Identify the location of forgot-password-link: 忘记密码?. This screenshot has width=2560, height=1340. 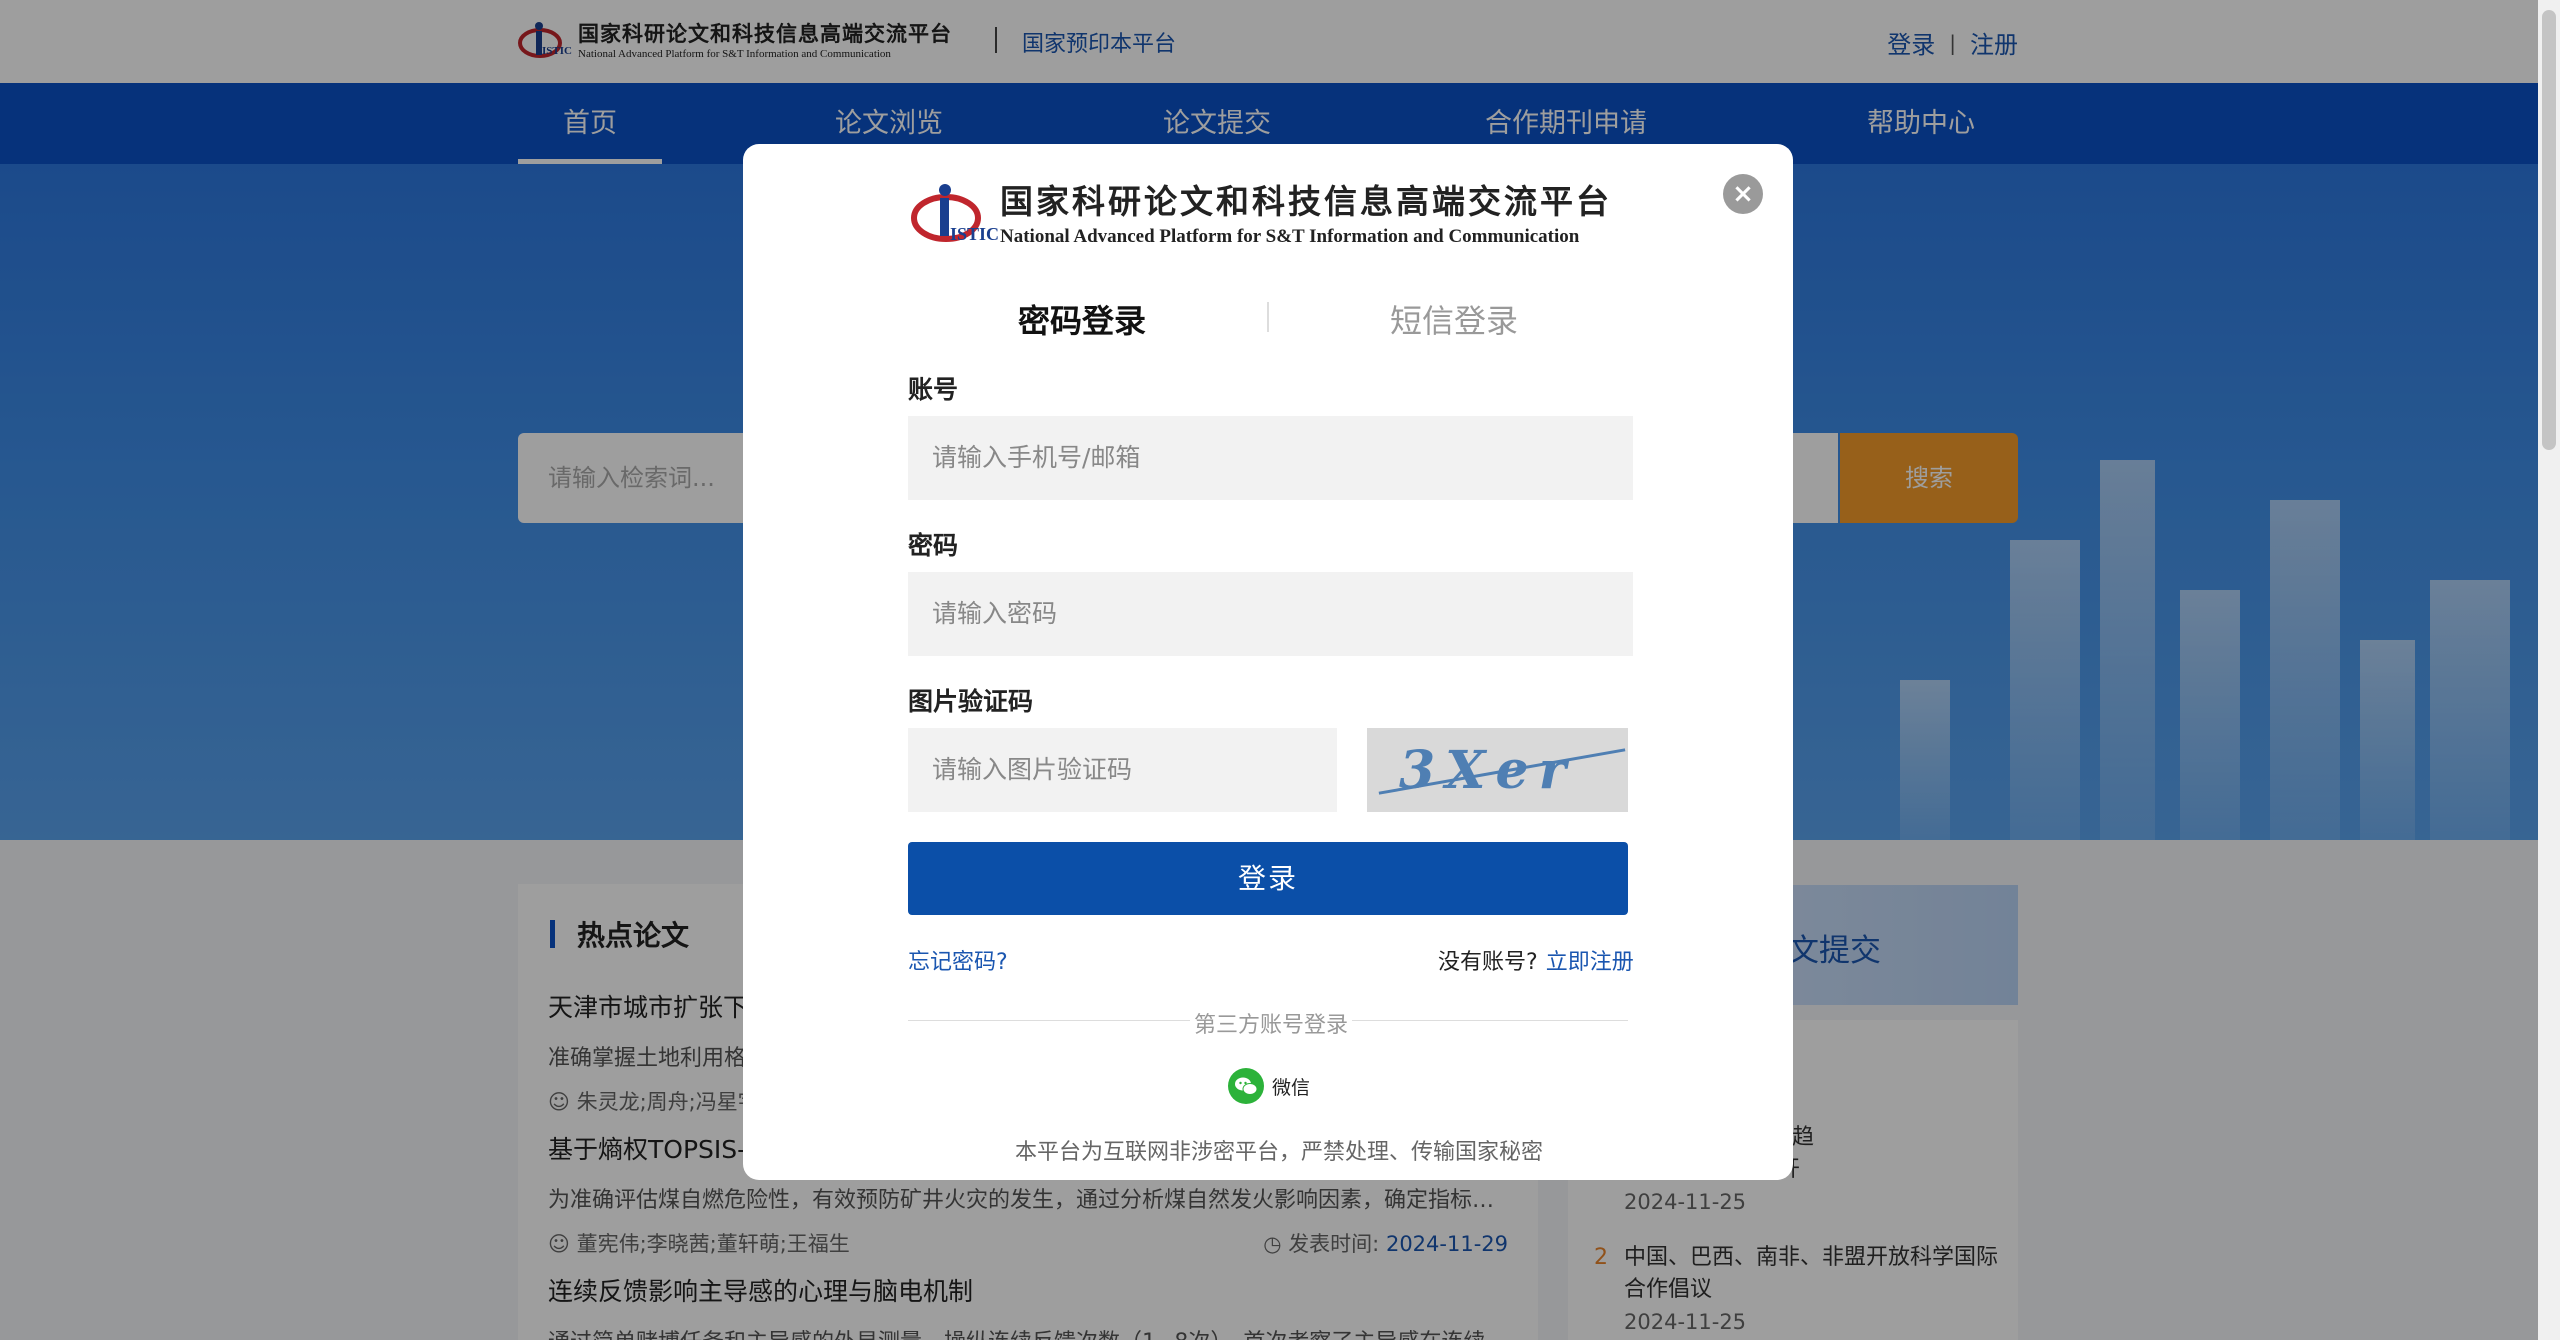
(958, 960).